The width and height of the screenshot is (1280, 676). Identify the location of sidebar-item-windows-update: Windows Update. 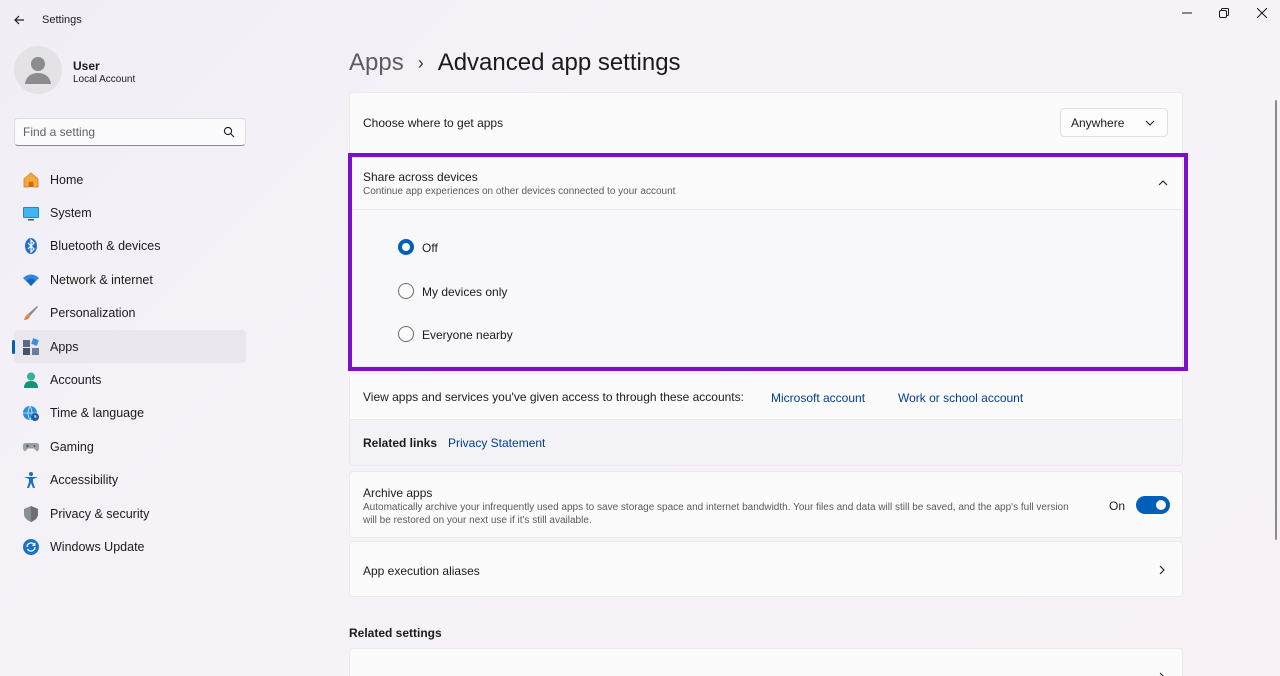
(130, 546).